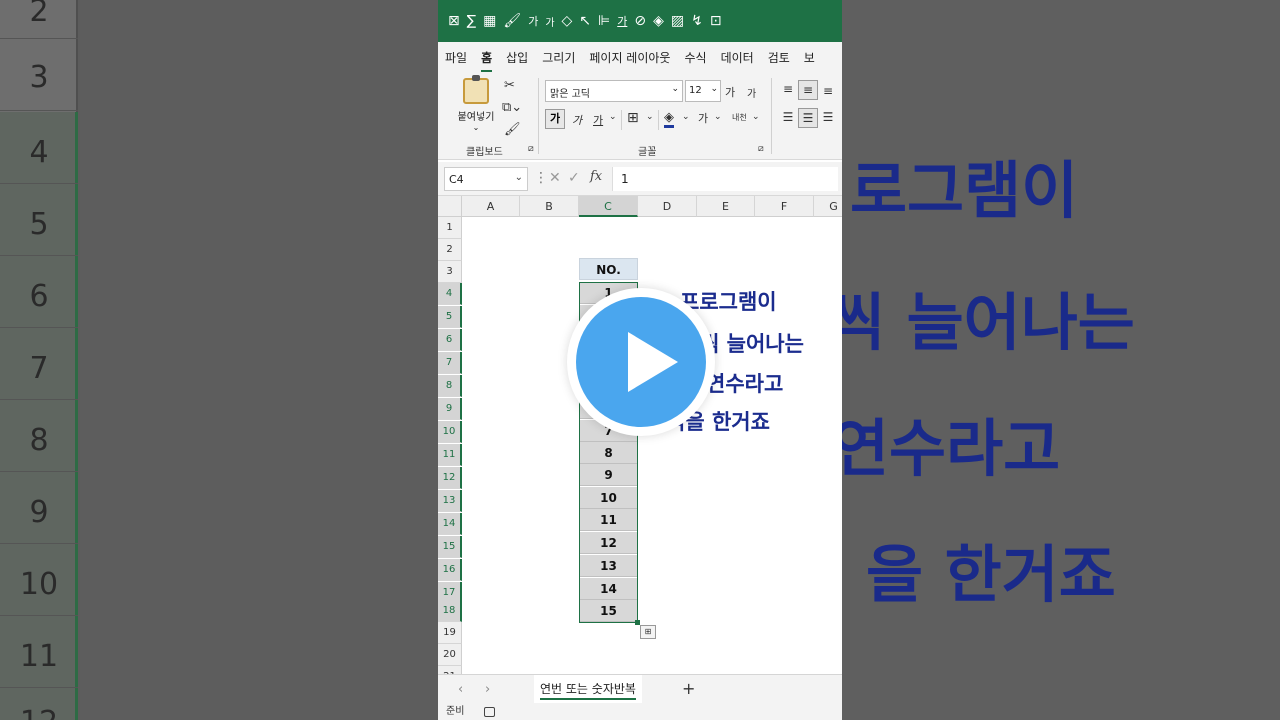 Image resolution: width=1280 pixels, height=720 pixels. Describe the element at coordinates (608, 269) in the screenshot. I see `table-header-cell: NO.` at that location.